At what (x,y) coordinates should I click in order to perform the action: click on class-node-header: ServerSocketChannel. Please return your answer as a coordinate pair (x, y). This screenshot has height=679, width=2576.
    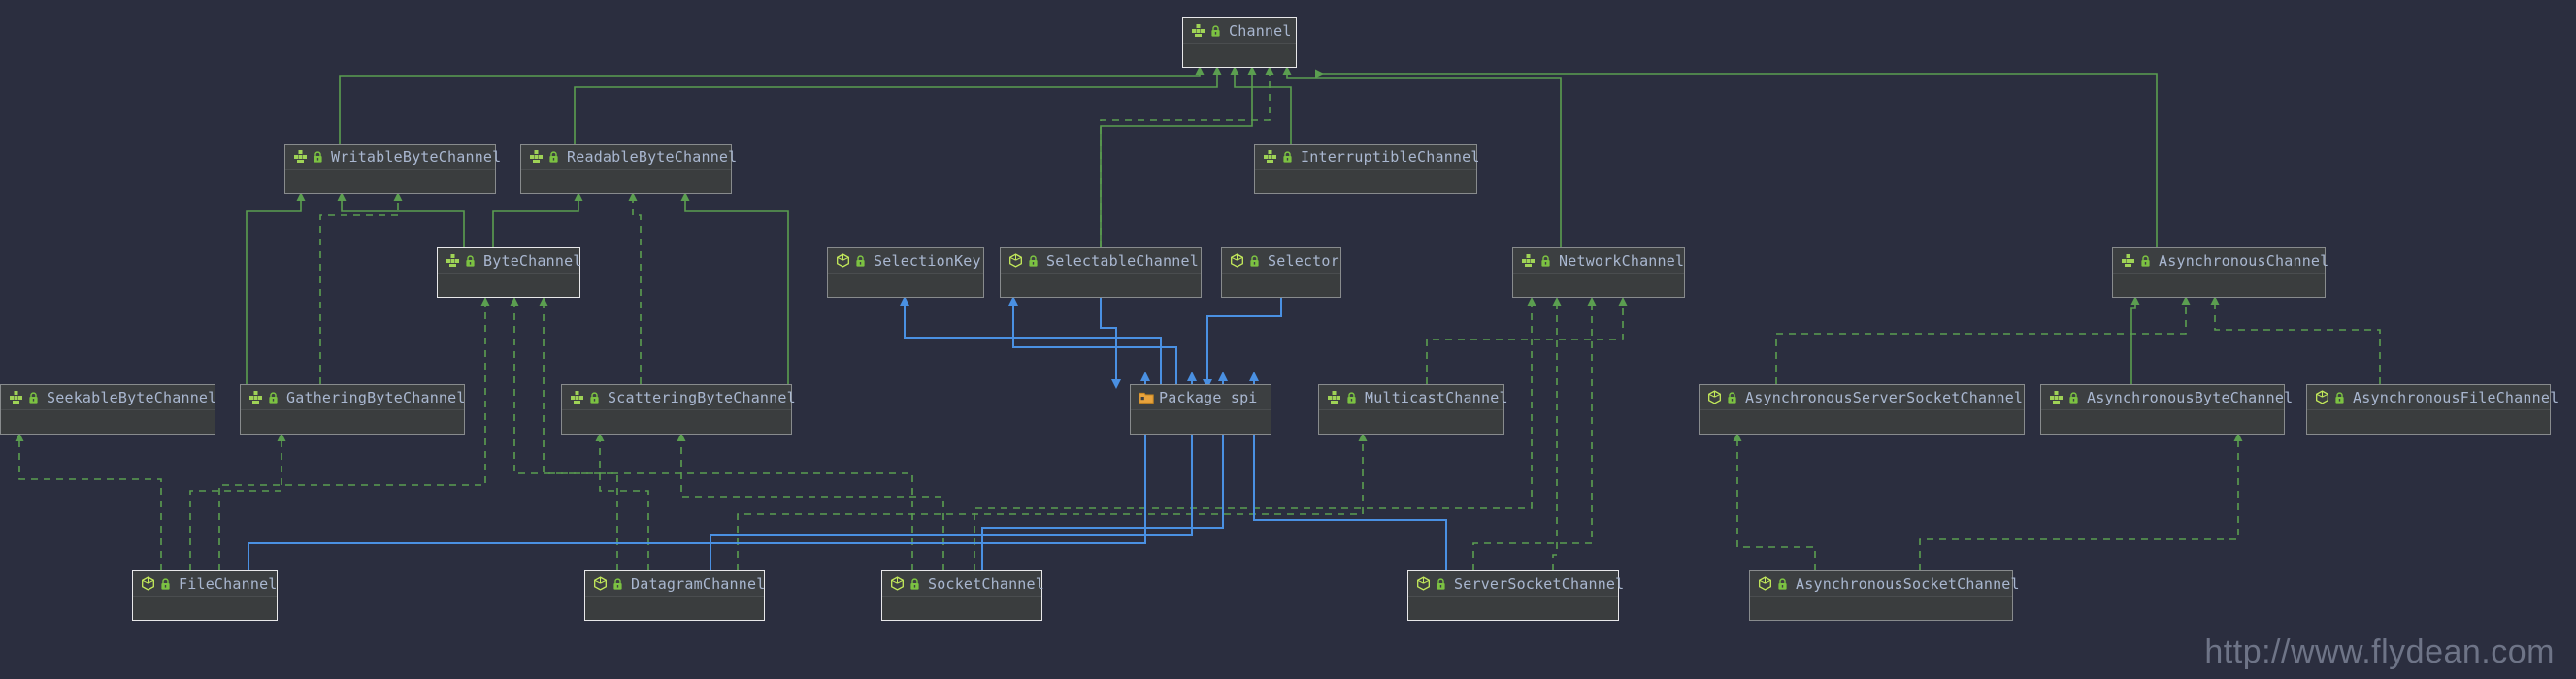
    Looking at the image, I should click on (1516, 584).